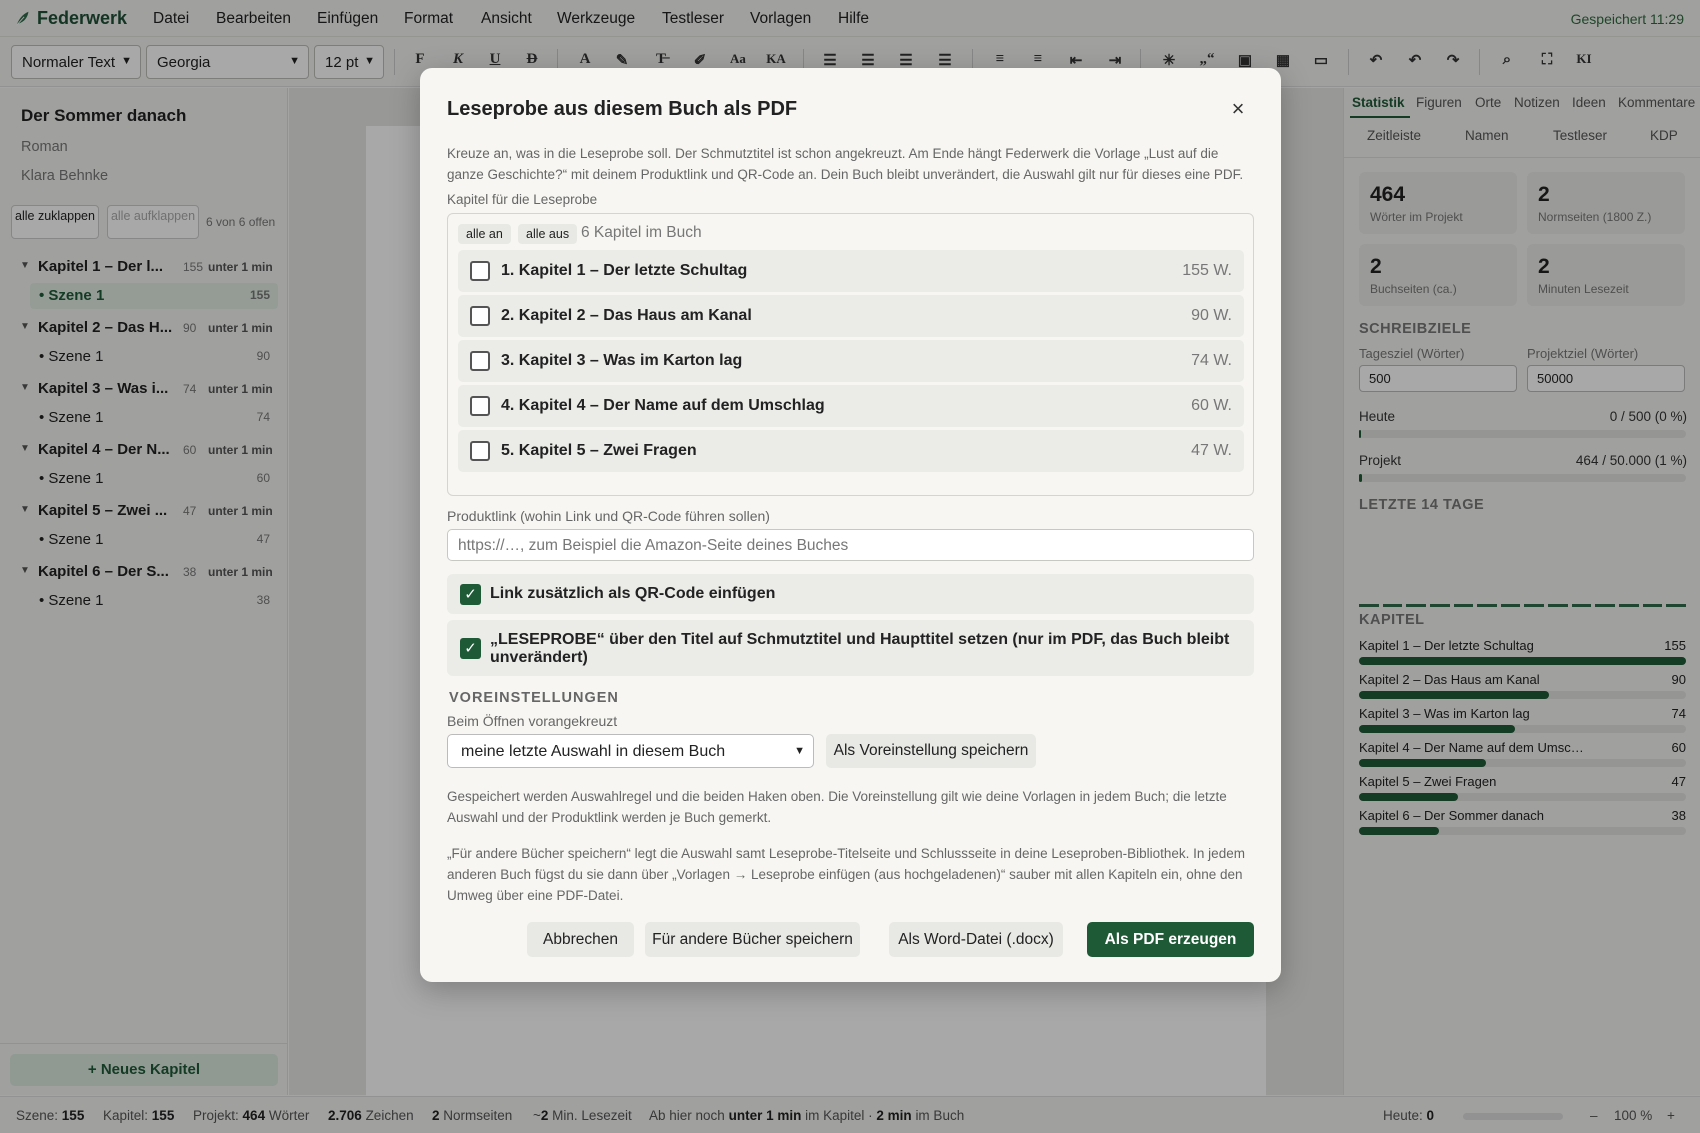 This screenshot has width=1700, height=1133. I want to click on new-chapter-button: + Neues Kapitel, so click(144, 1070).